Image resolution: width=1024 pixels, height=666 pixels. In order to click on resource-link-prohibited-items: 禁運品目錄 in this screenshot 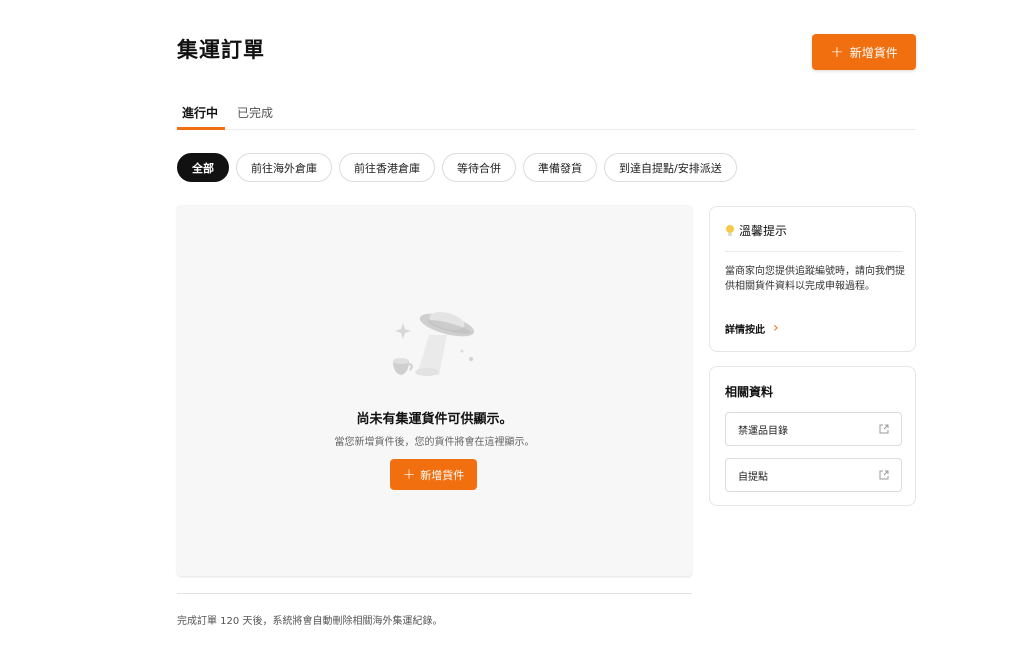, I will do `click(813, 429)`.